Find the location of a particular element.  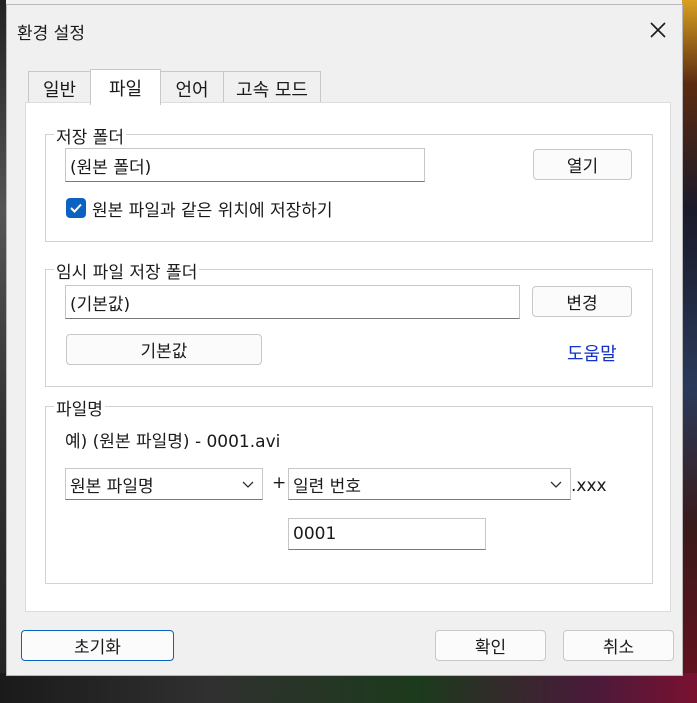

change-button: 변경 is located at coordinates (582, 301).